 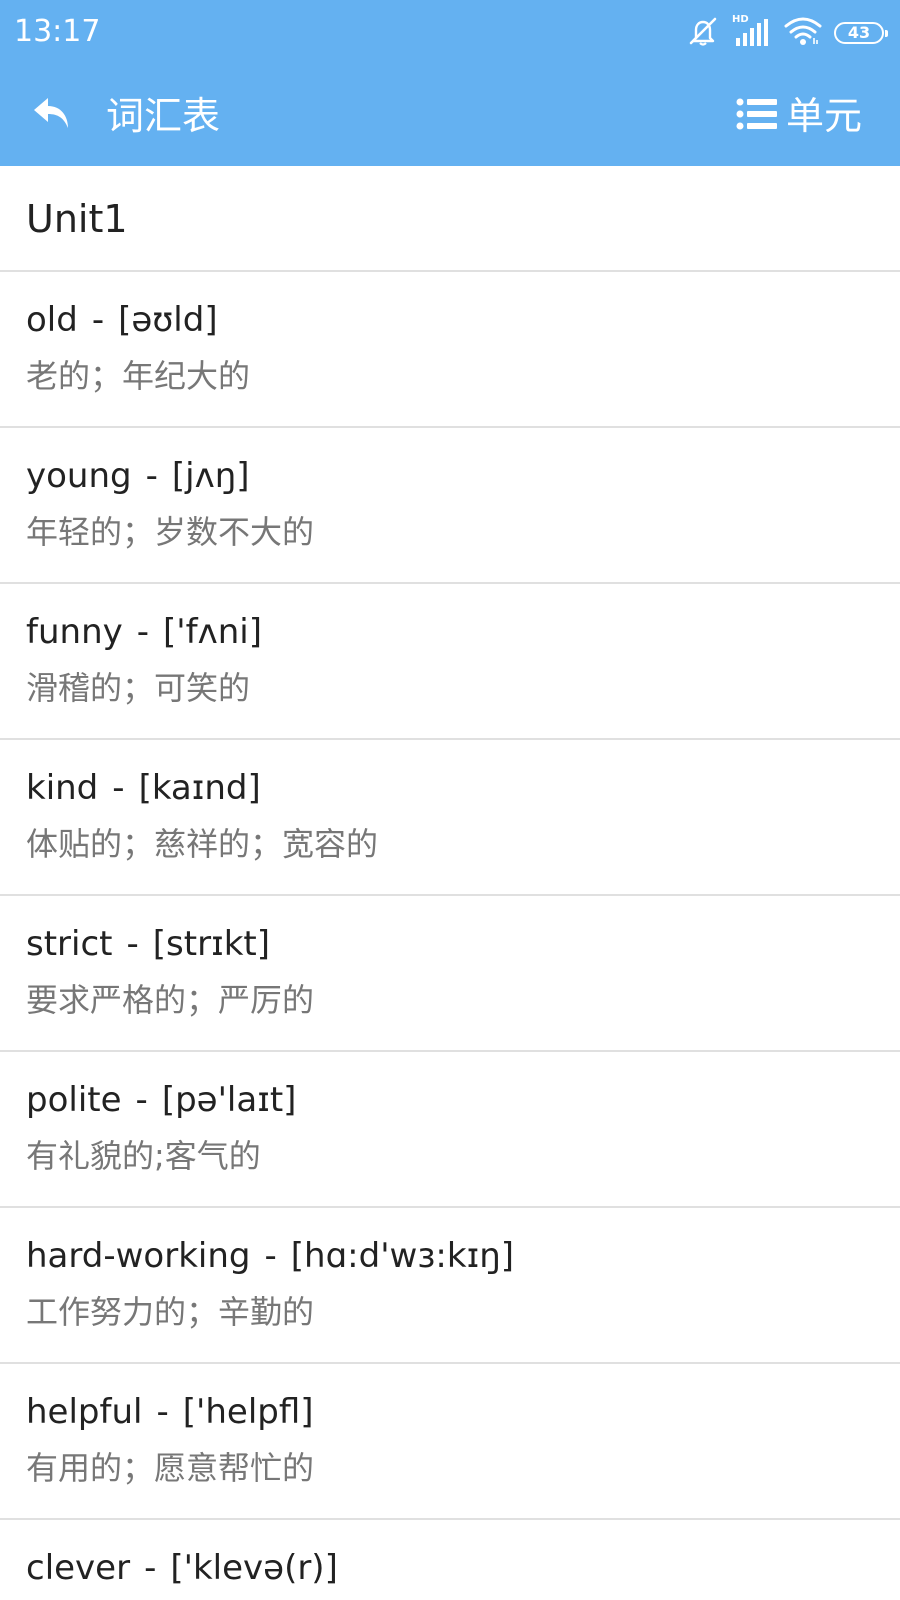 I want to click on word-text: polite, so click(x=74, y=1100).